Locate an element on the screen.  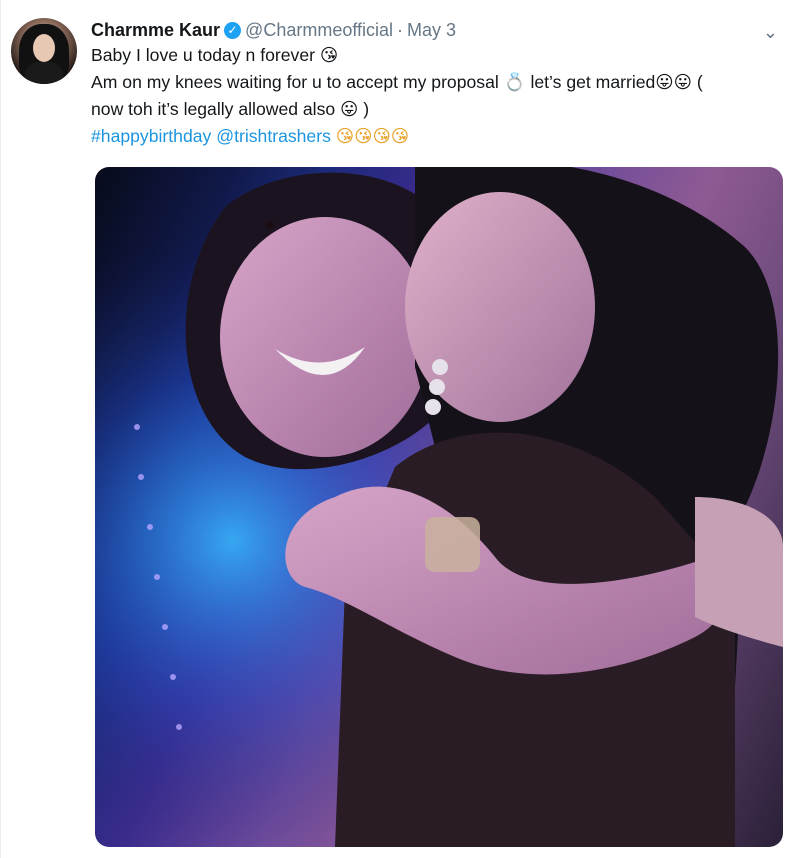
tweet-date: May 3 is located at coordinates (431, 30).